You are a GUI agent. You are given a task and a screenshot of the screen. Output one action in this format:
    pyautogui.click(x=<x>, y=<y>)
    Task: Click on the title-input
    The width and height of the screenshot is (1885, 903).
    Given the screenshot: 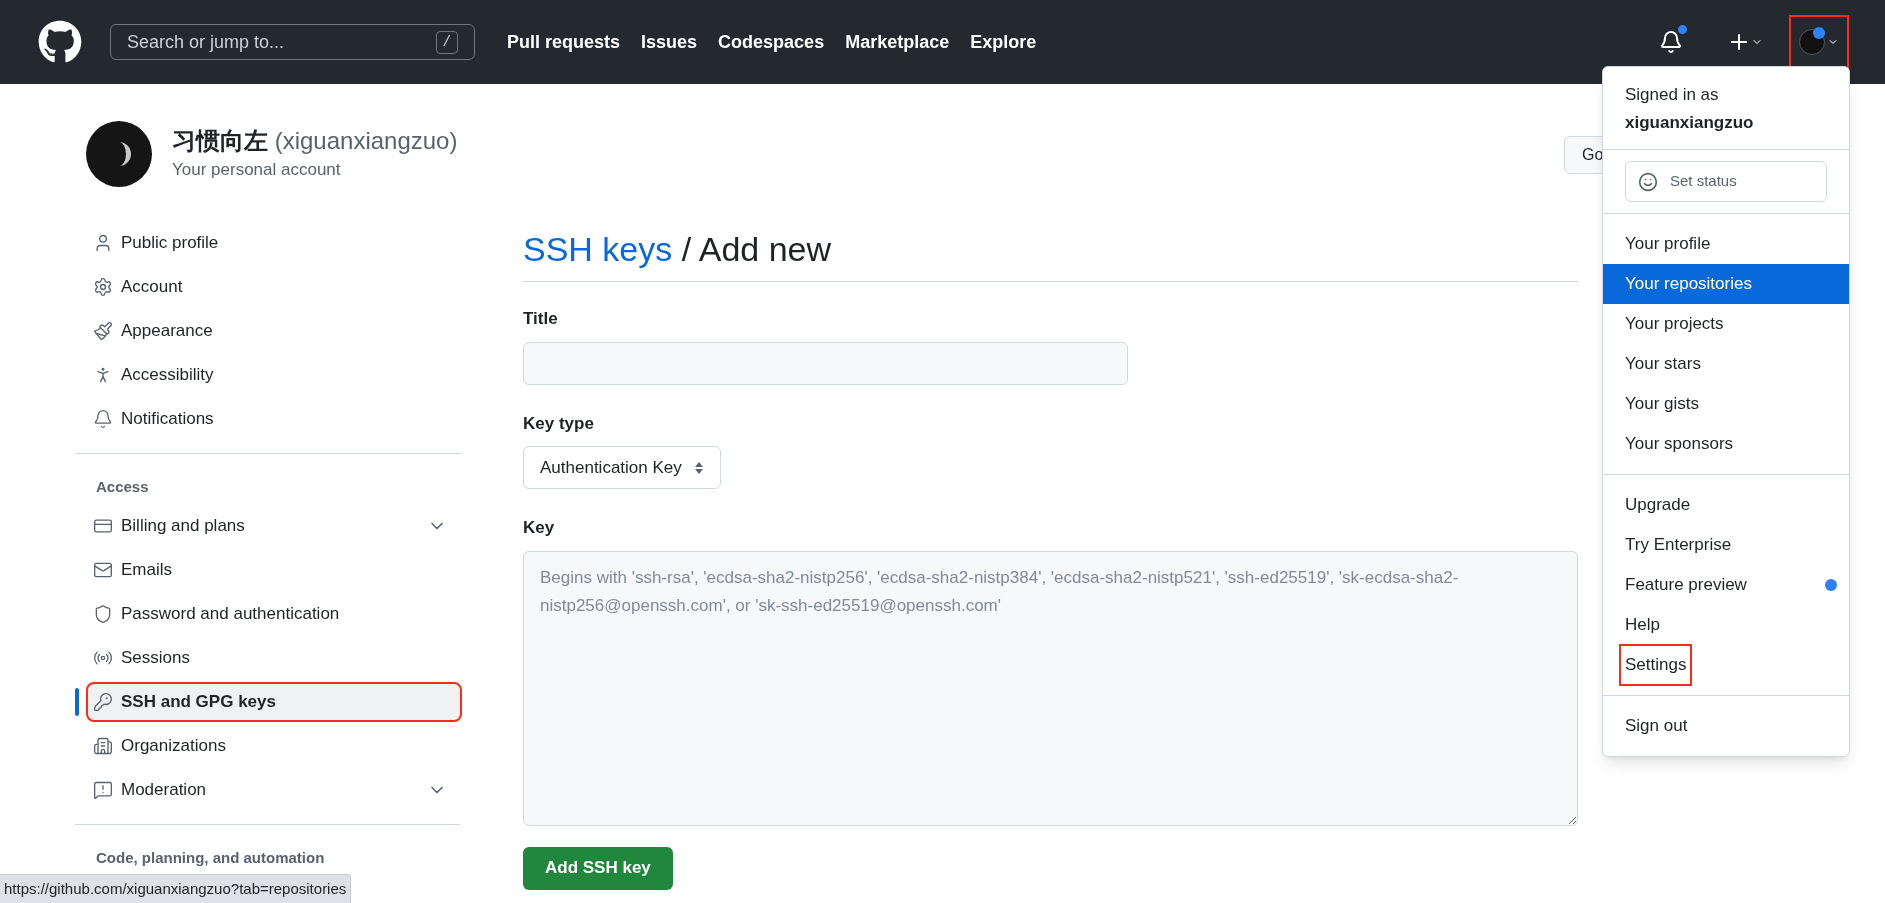 What is the action you would take?
    pyautogui.click(x=825, y=363)
    